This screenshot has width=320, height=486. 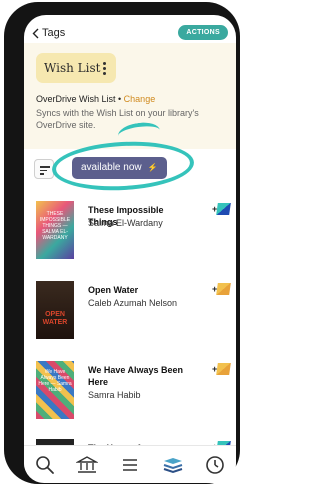 I want to click on tag-name-pill: Wish List, so click(x=76, y=68).